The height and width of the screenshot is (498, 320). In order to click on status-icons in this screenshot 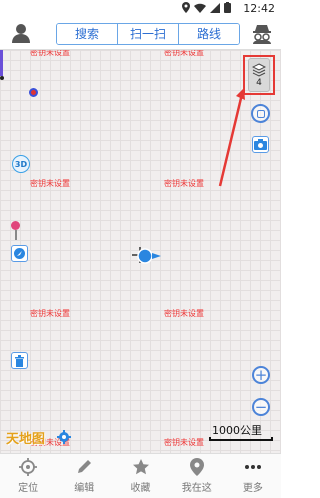, I will do `click(206, 7)`.